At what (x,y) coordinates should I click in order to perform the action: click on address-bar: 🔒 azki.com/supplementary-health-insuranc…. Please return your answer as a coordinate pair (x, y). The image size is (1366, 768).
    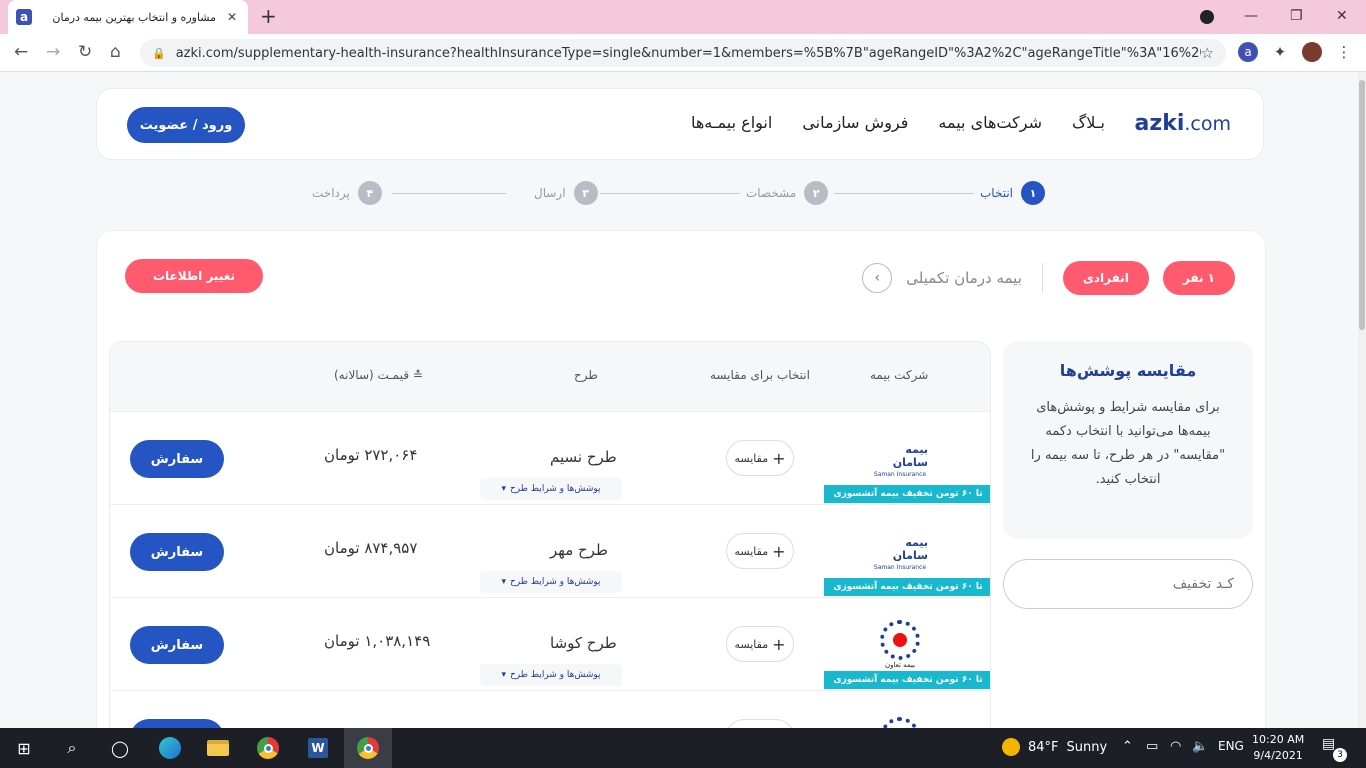
    Looking at the image, I should click on (683, 53).